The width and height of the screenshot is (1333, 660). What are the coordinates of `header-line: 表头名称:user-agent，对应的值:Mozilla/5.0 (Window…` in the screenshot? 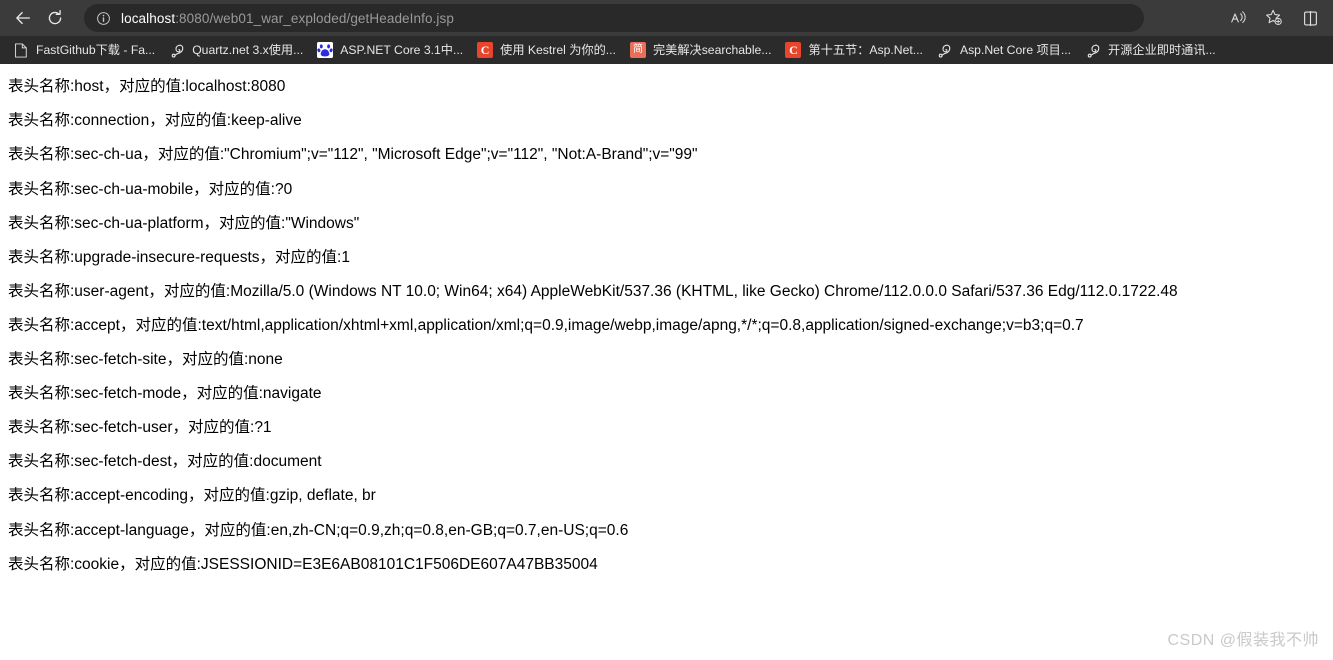 It's located at (593, 291).